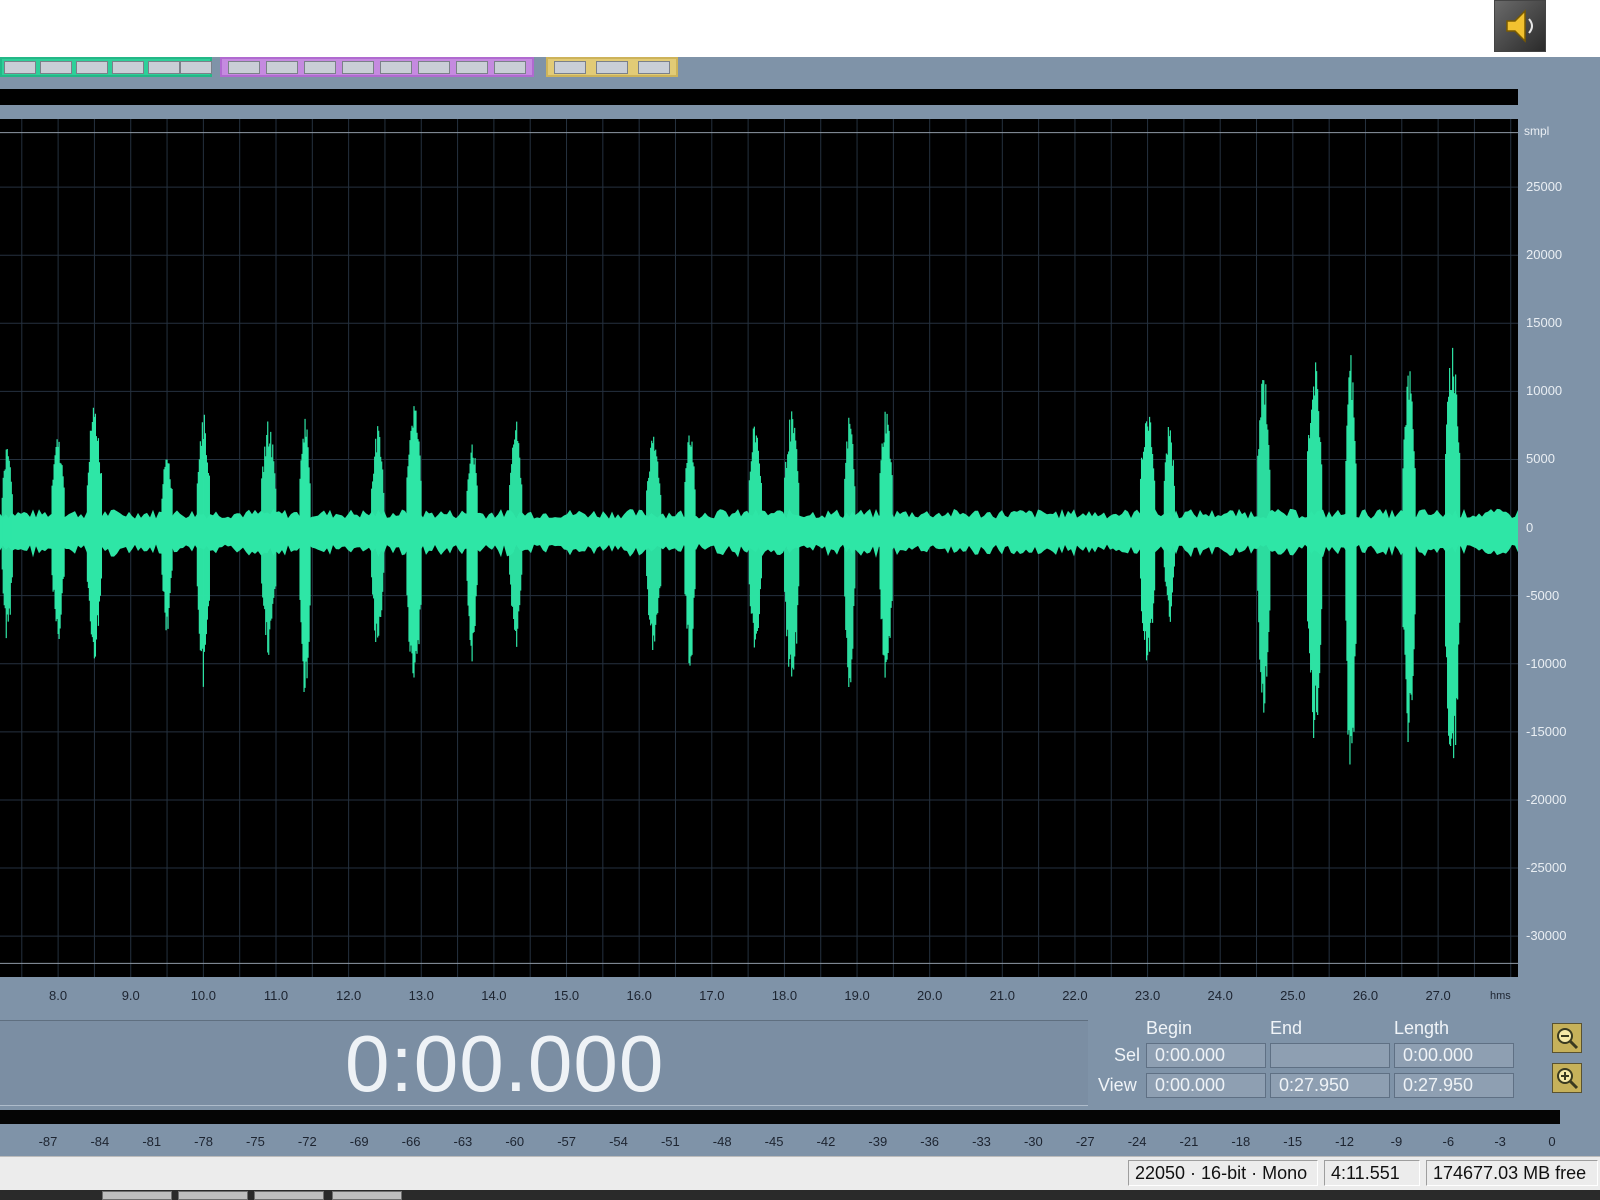 The width and height of the screenshot is (1600, 1200). Describe the element at coordinates (639, 995) in the screenshot. I see `time-tick-label: 16.0` at that location.